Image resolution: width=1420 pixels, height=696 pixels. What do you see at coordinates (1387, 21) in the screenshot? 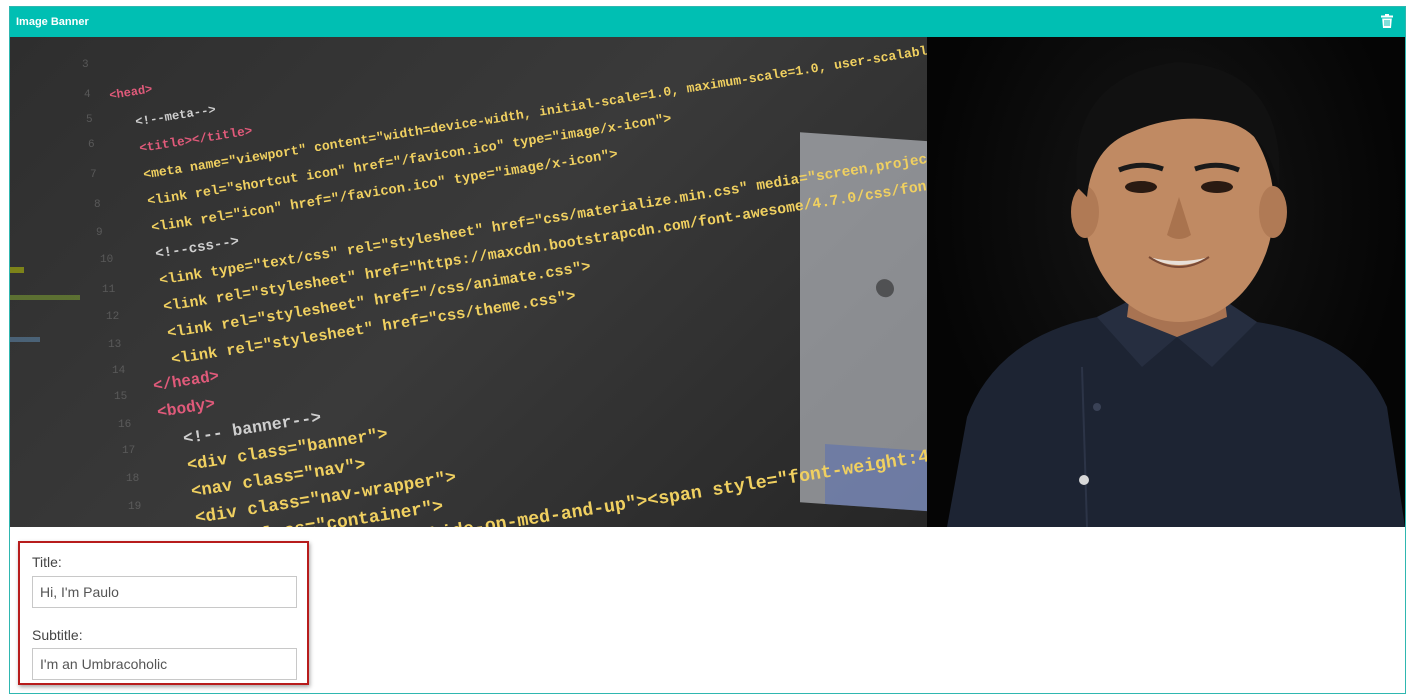
I see `trash-icon` at bounding box center [1387, 21].